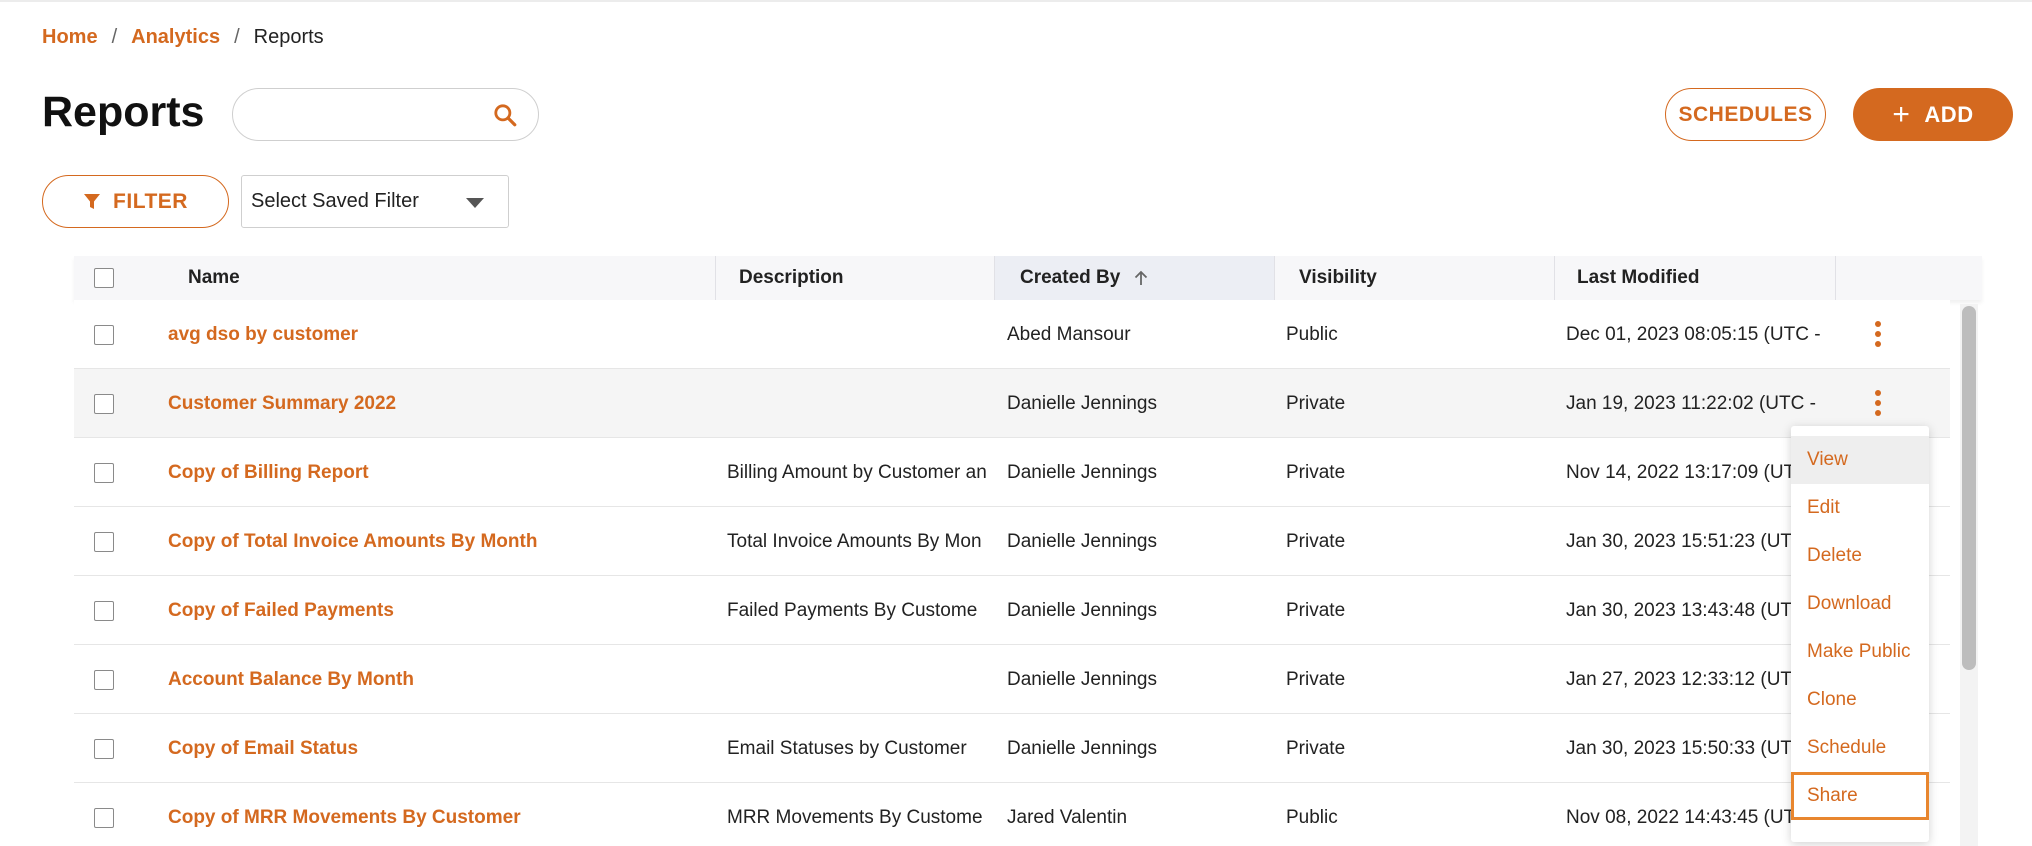 The width and height of the screenshot is (2032, 846). I want to click on menu-item-edit: Edit, so click(1860, 508).